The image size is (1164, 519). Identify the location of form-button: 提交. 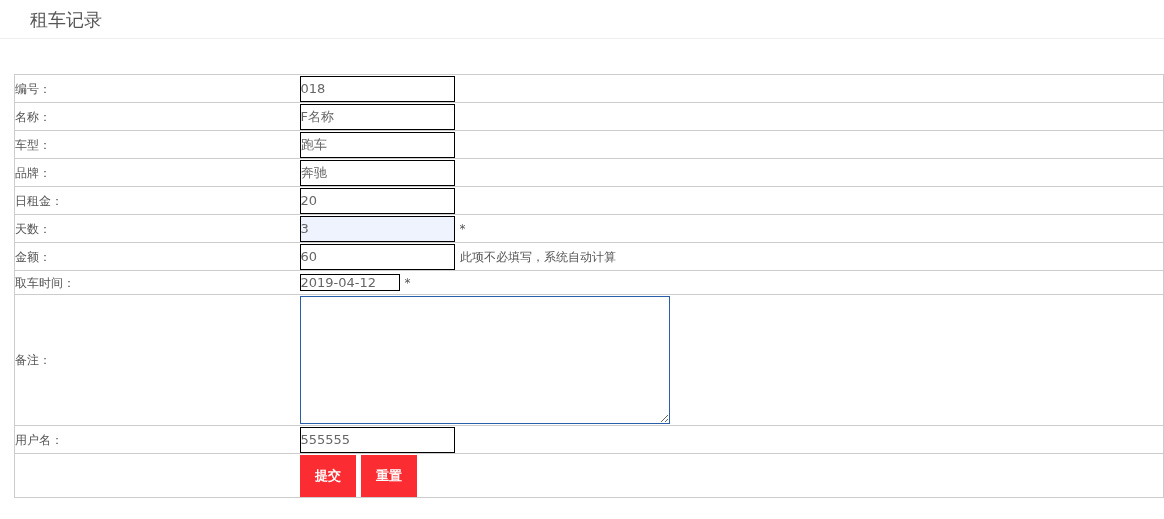
(327, 476).